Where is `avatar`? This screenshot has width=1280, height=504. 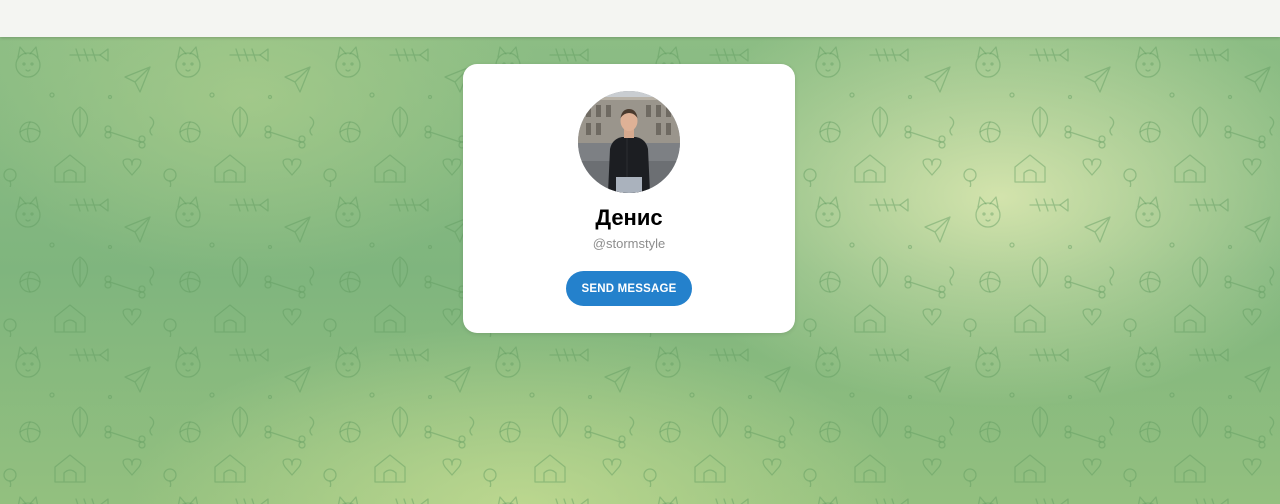
avatar is located at coordinates (629, 142).